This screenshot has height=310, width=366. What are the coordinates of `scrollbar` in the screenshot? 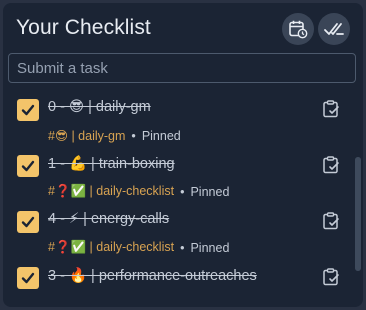 It's located at (358, 214).